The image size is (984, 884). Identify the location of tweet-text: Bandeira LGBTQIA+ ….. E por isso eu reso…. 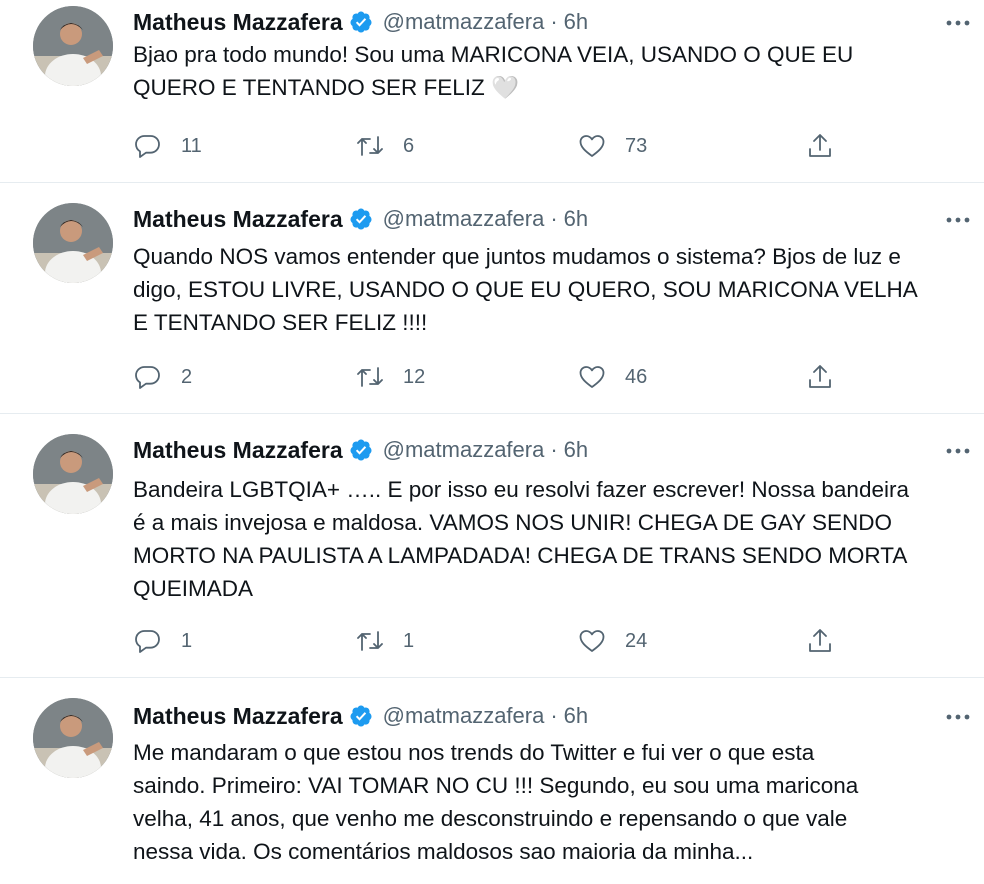
(555, 539).